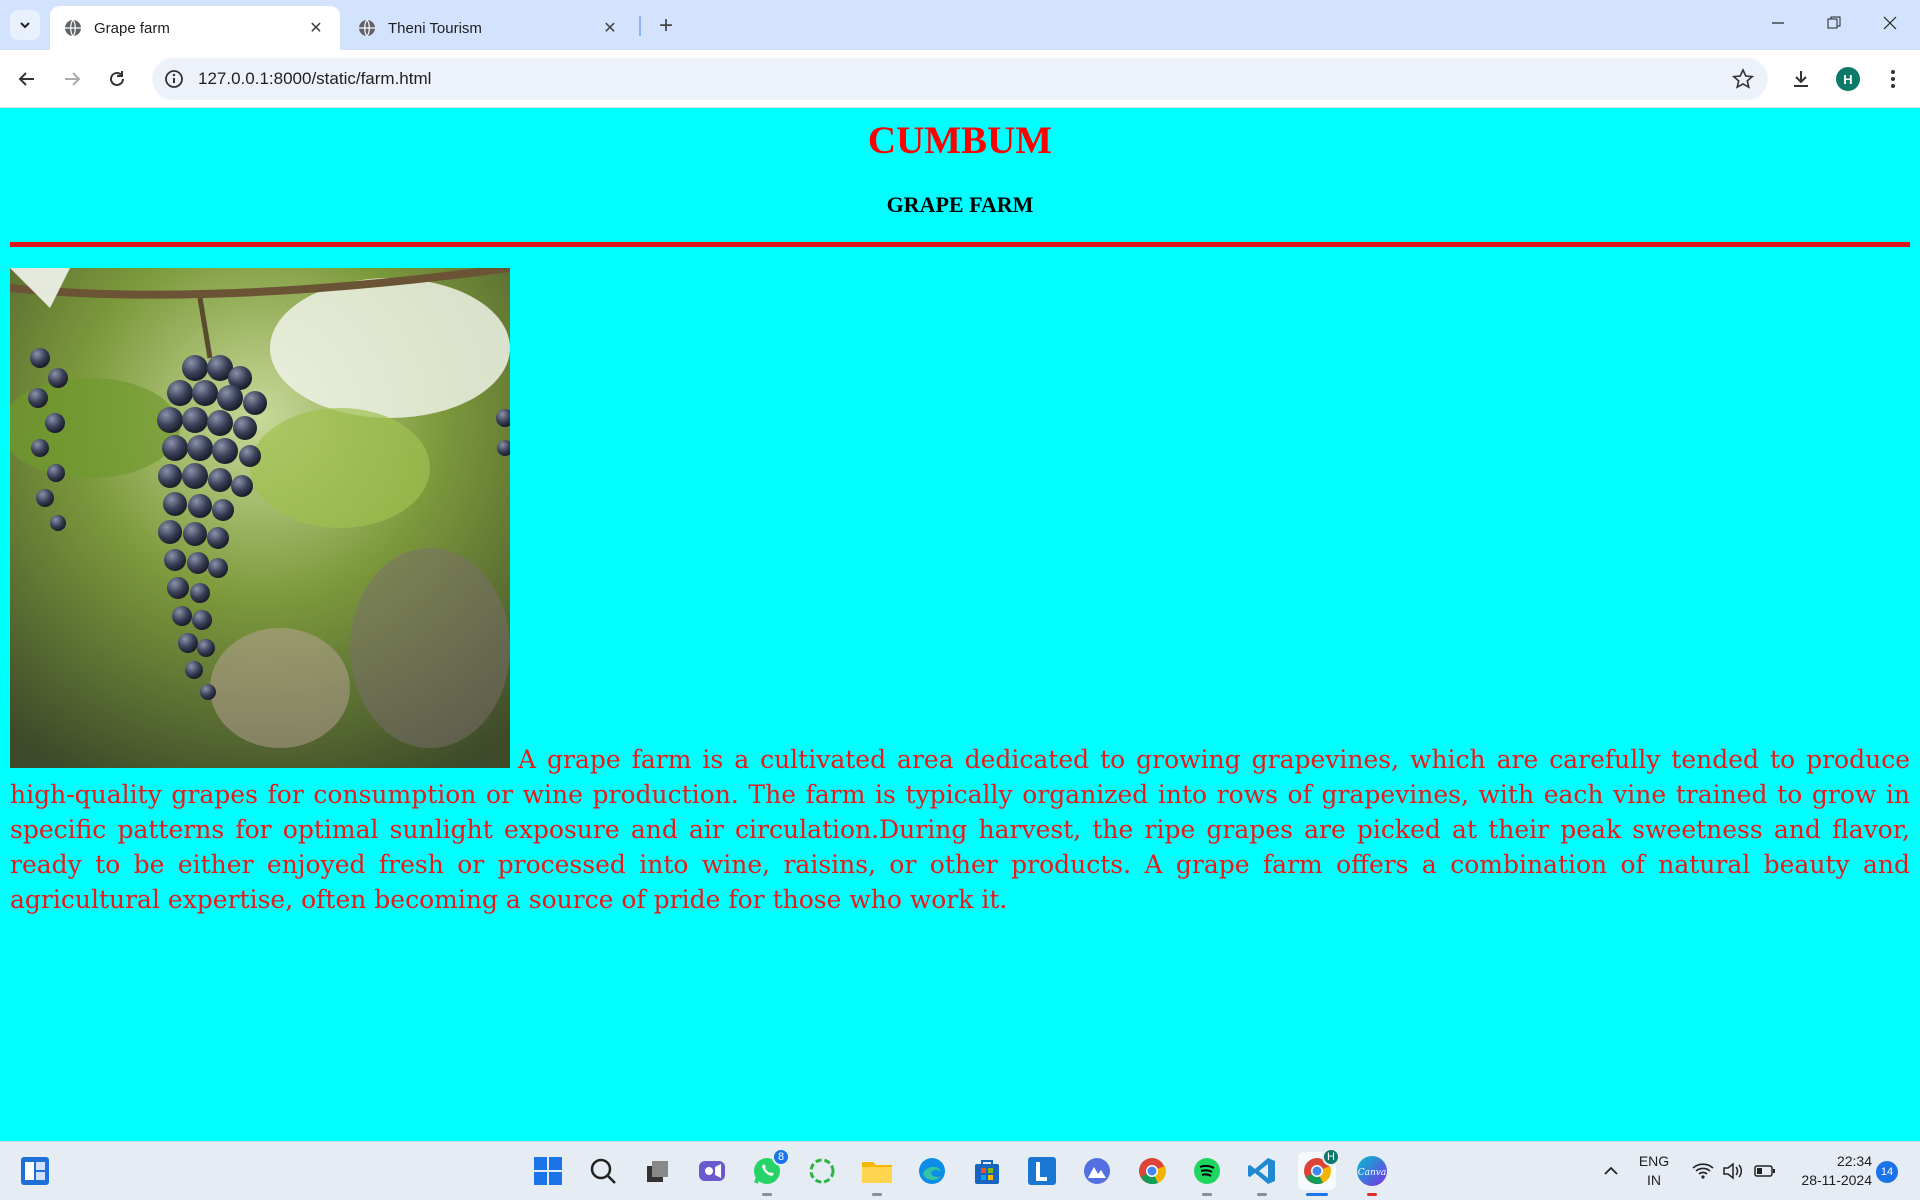  I want to click on restore-icon, so click(1834, 22).